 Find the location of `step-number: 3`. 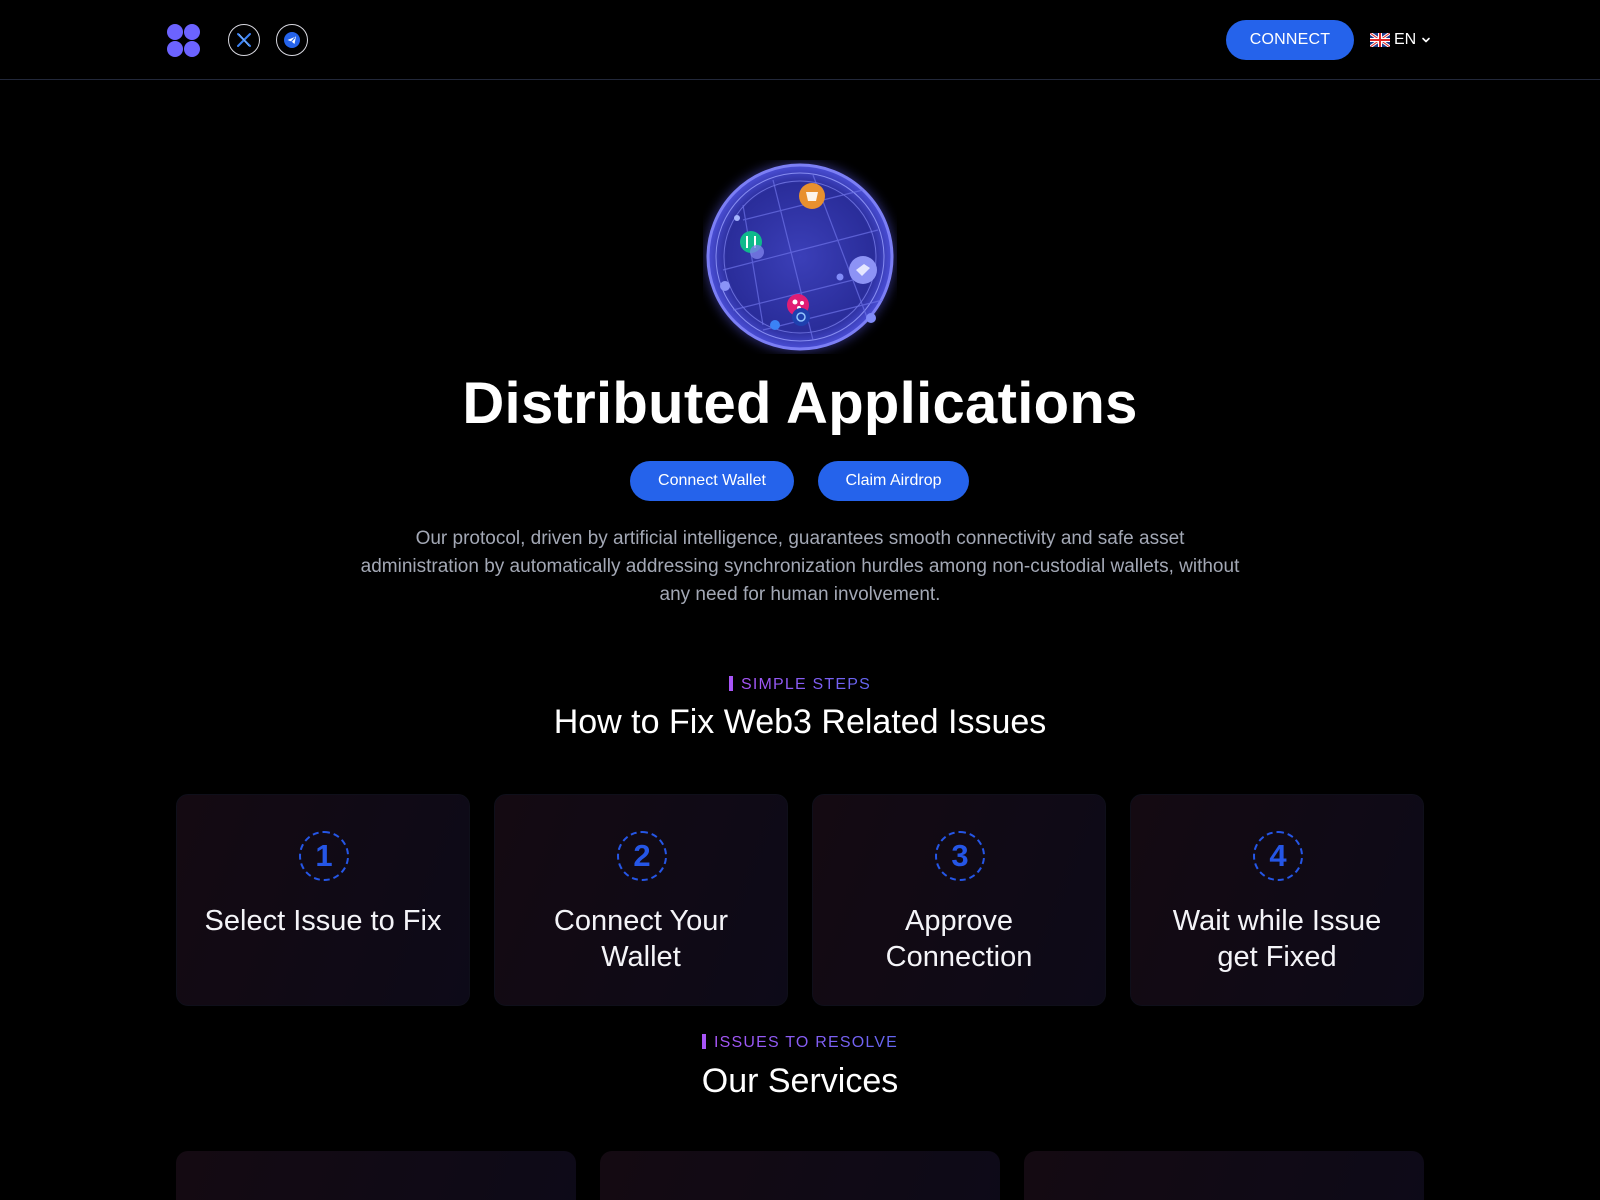

step-number: 3 is located at coordinates (960, 856).